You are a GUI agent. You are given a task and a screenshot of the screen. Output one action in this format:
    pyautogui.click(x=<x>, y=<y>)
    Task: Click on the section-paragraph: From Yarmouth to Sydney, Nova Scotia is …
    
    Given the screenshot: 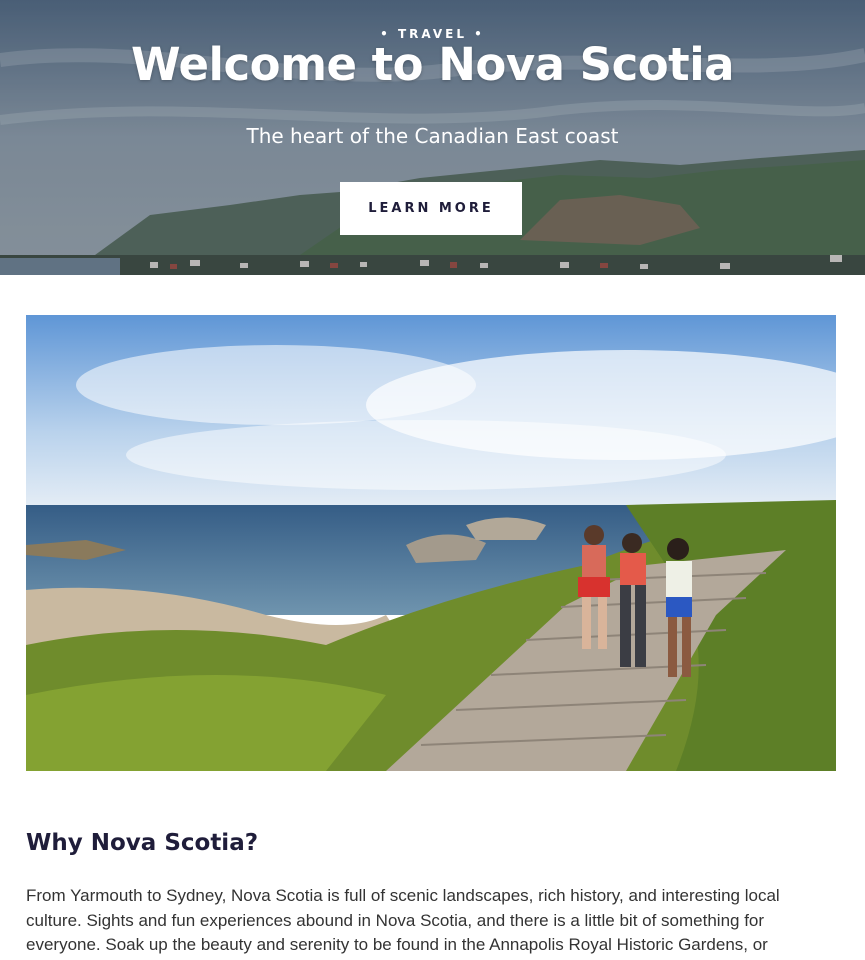 What is the action you would take?
    pyautogui.click(x=403, y=920)
    